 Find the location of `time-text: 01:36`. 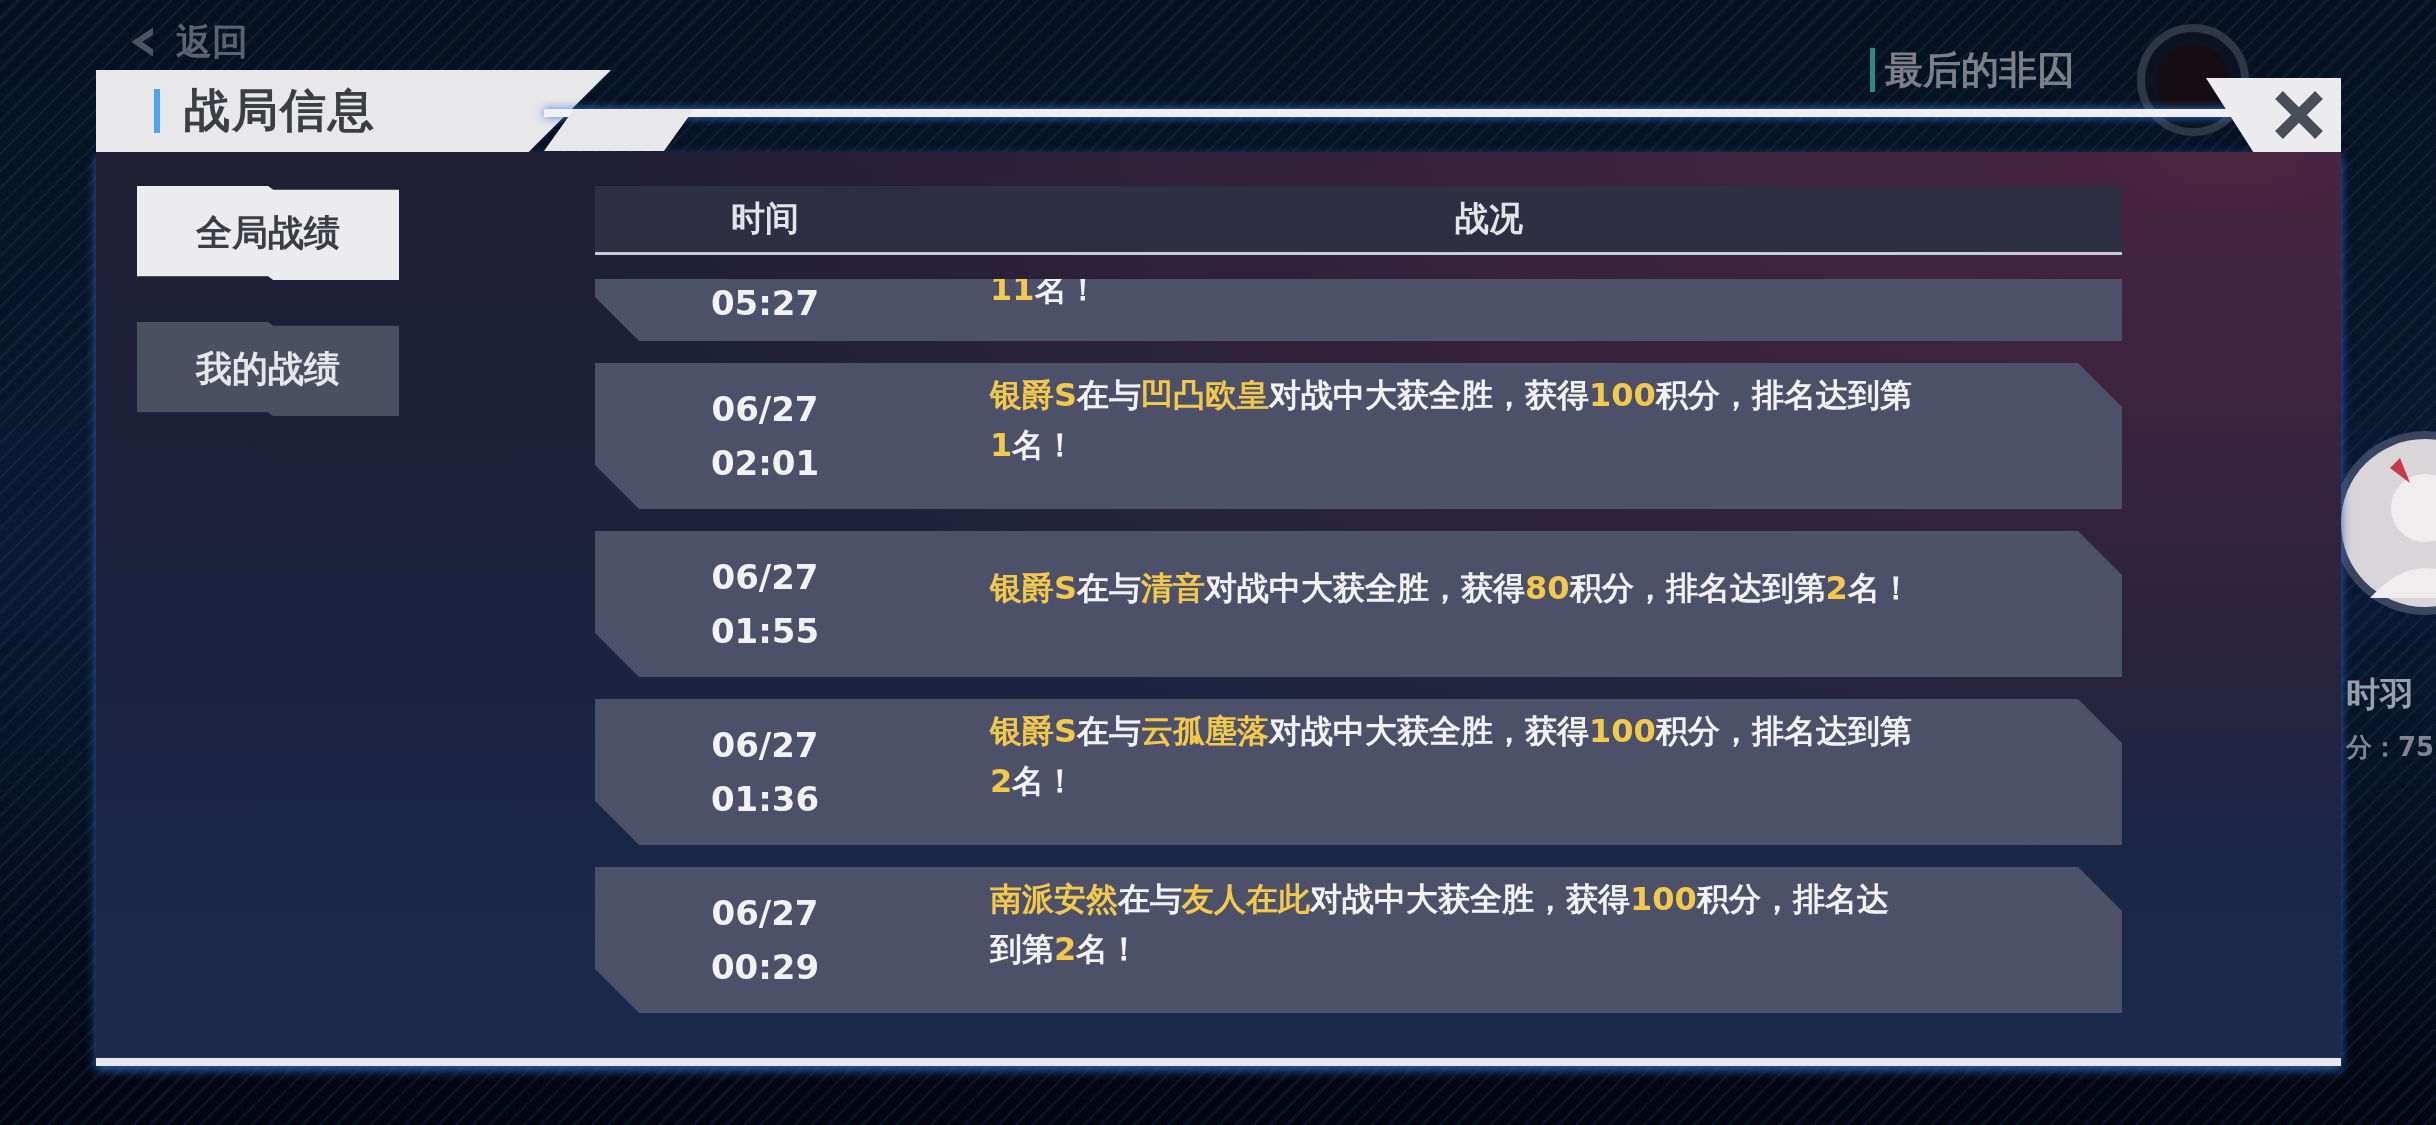

time-text: 01:36 is located at coordinates (765, 799).